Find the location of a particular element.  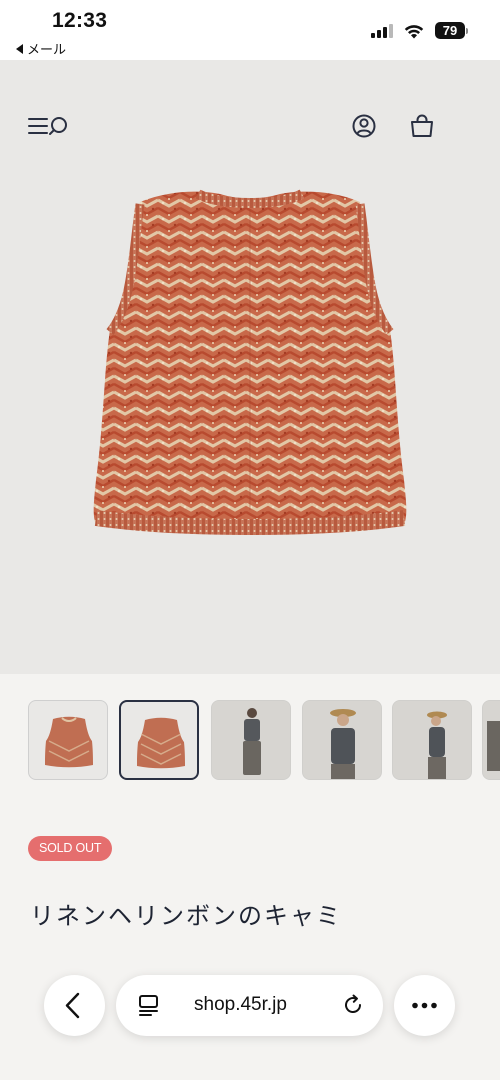

battery-level: 79 is located at coordinates (450, 30).